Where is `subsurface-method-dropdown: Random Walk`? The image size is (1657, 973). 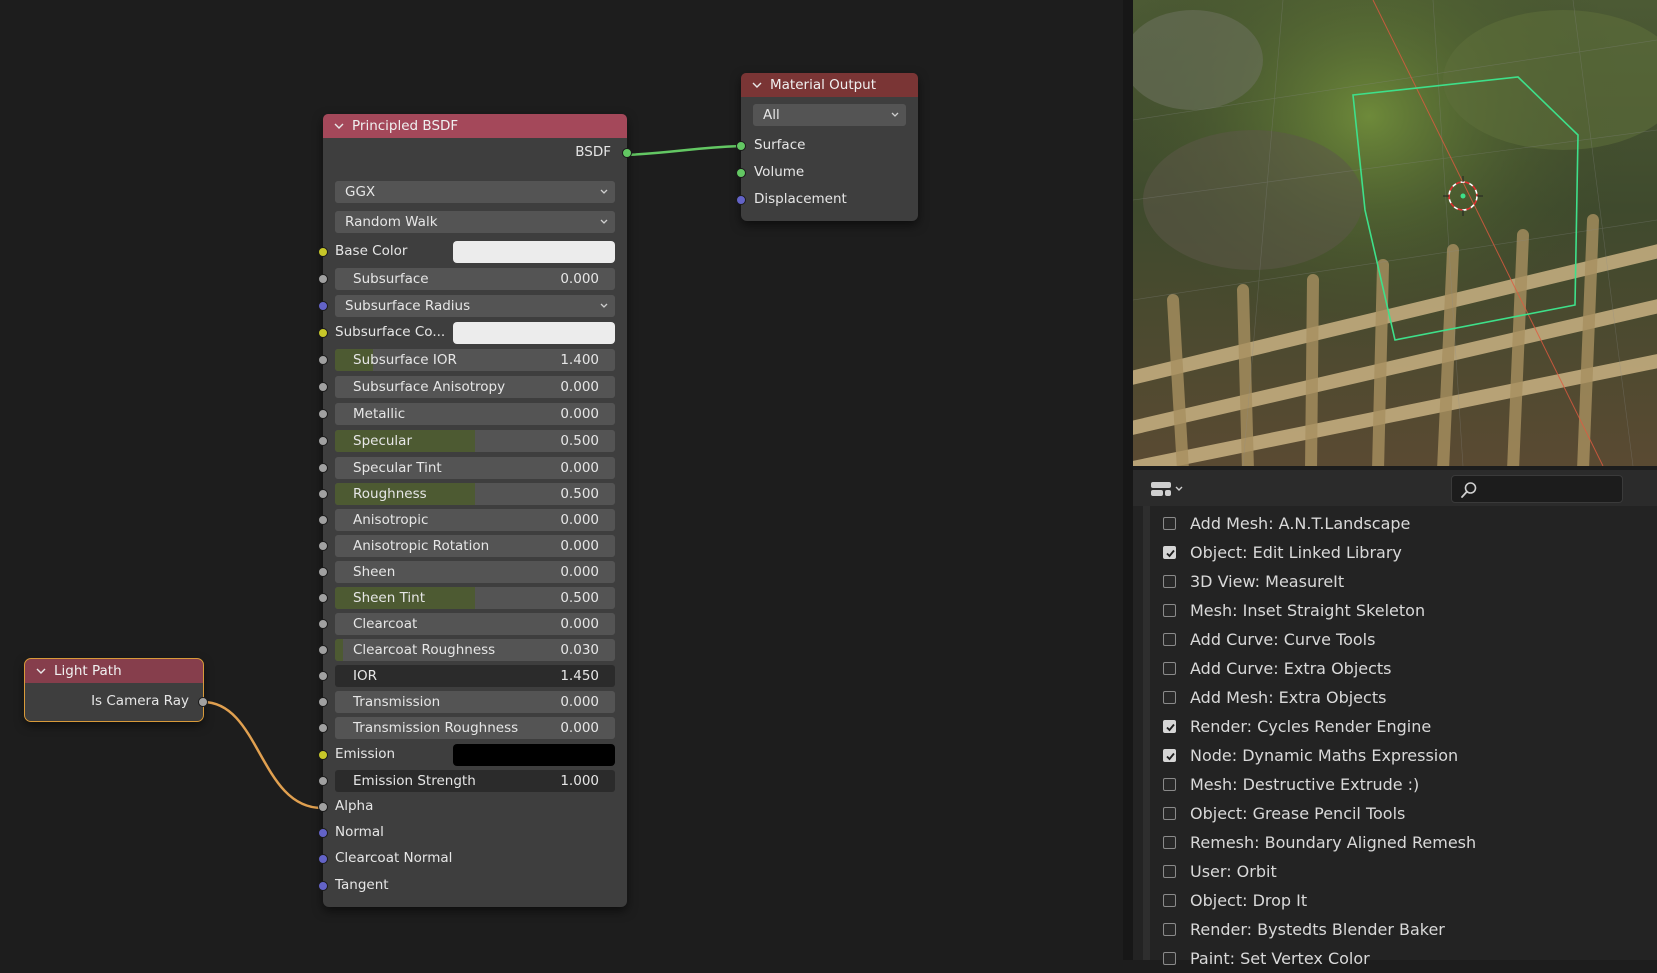 subsurface-method-dropdown: Random Walk is located at coordinates (475, 222).